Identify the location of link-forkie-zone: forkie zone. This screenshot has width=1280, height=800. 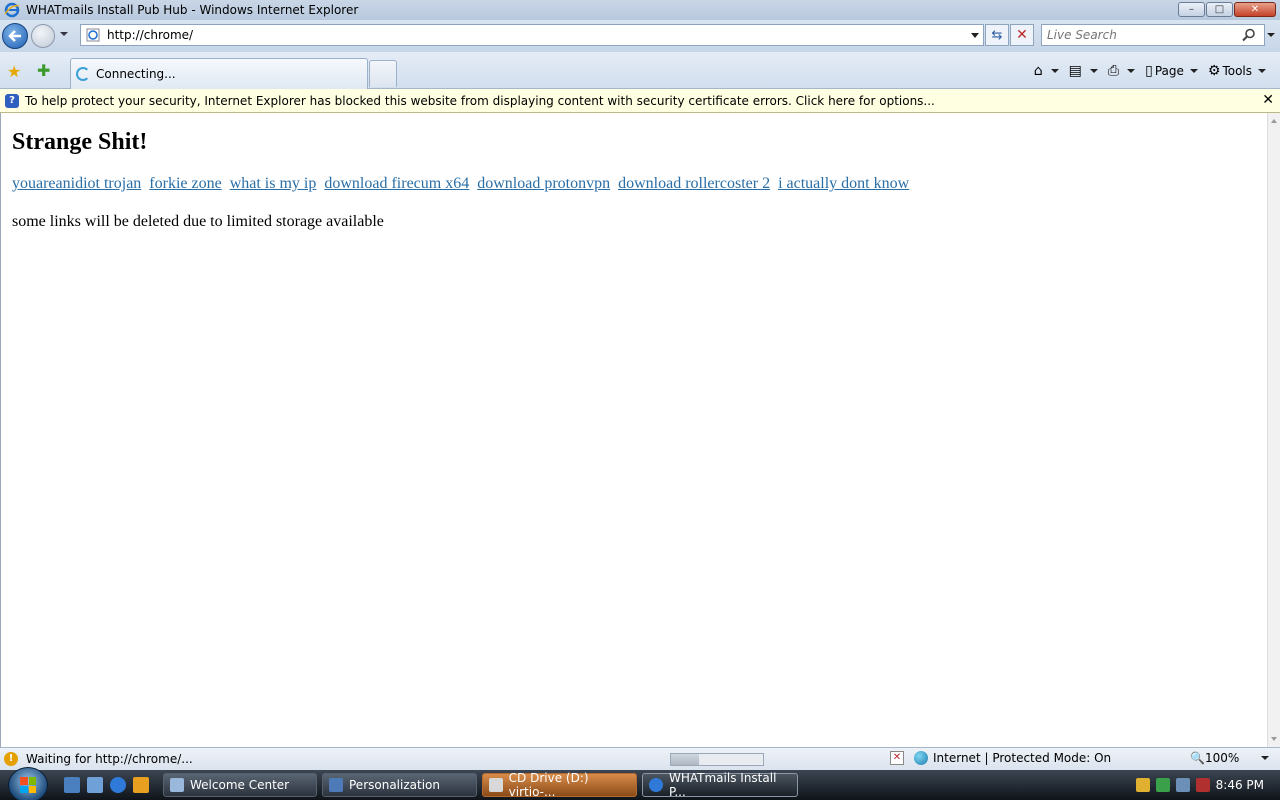
(185, 183).